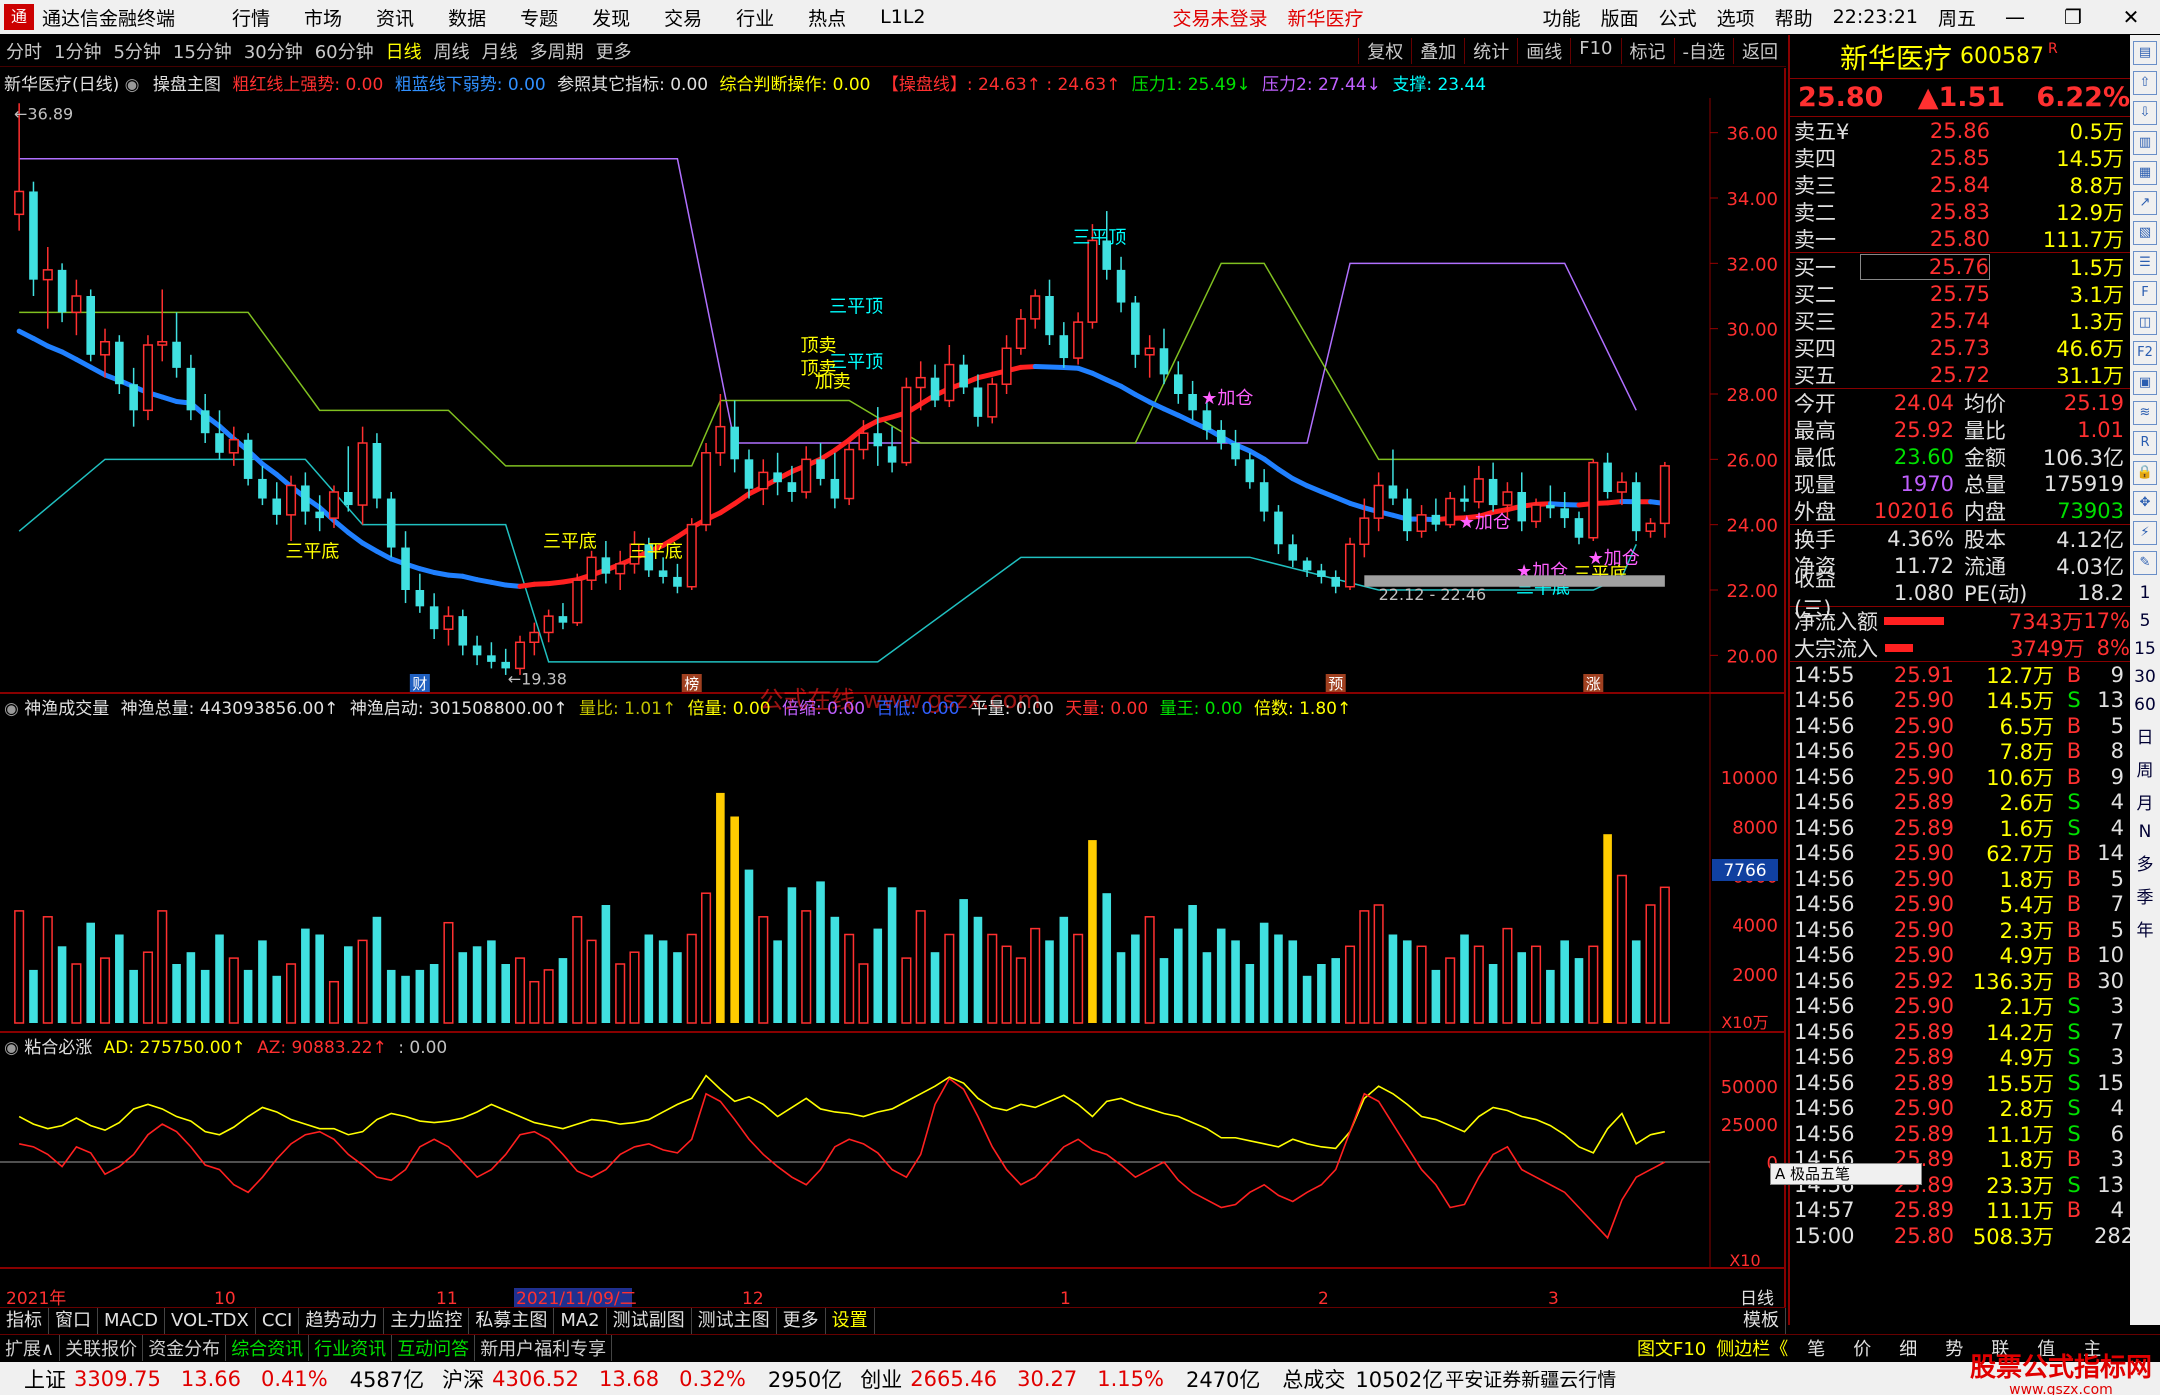 The height and width of the screenshot is (1395, 2160). What do you see at coordinates (1678, 17) in the screenshot?
I see `menu-gongshi: 公式` at bounding box center [1678, 17].